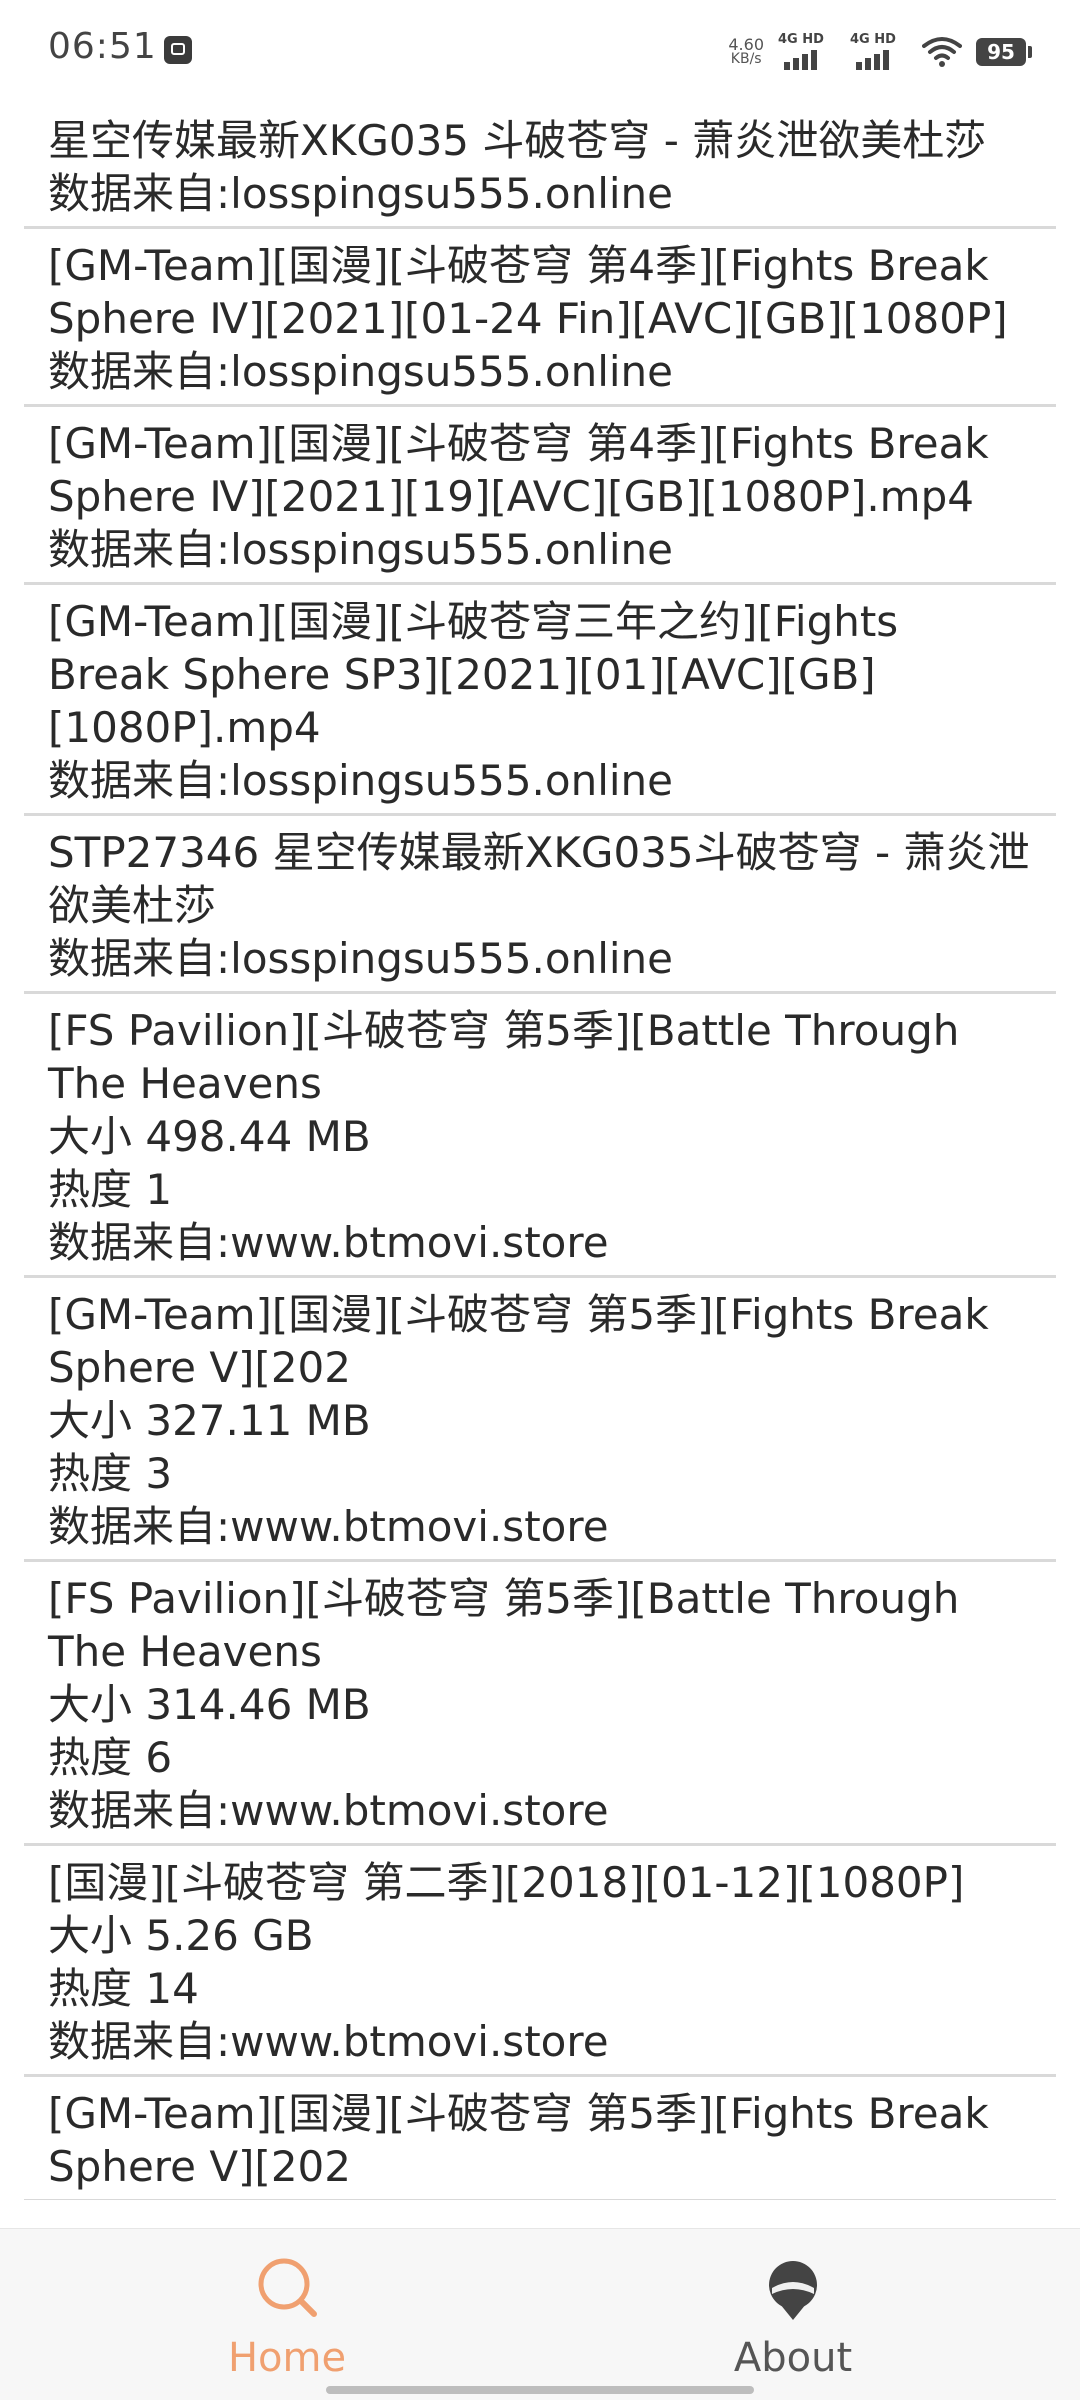  What do you see at coordinates (110, 1189) in the screenshot?
I see `item-heat: 热度 1` at bounding box center [110, 1189].